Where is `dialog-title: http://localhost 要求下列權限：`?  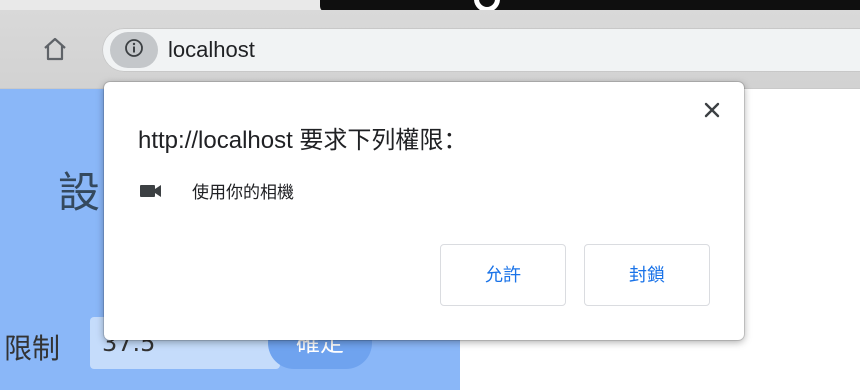 dialog-title: http://localhost 要求下列權限： is located at coordinates (303, 140).